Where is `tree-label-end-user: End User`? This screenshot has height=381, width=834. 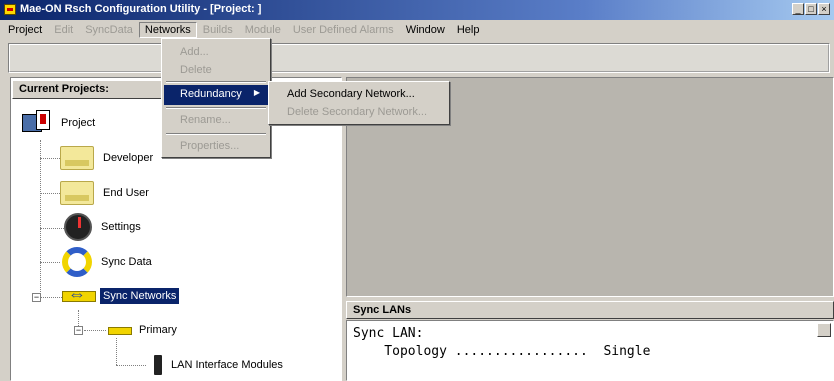
tree-label-end-user: End User is located at coordinates (126, 193).